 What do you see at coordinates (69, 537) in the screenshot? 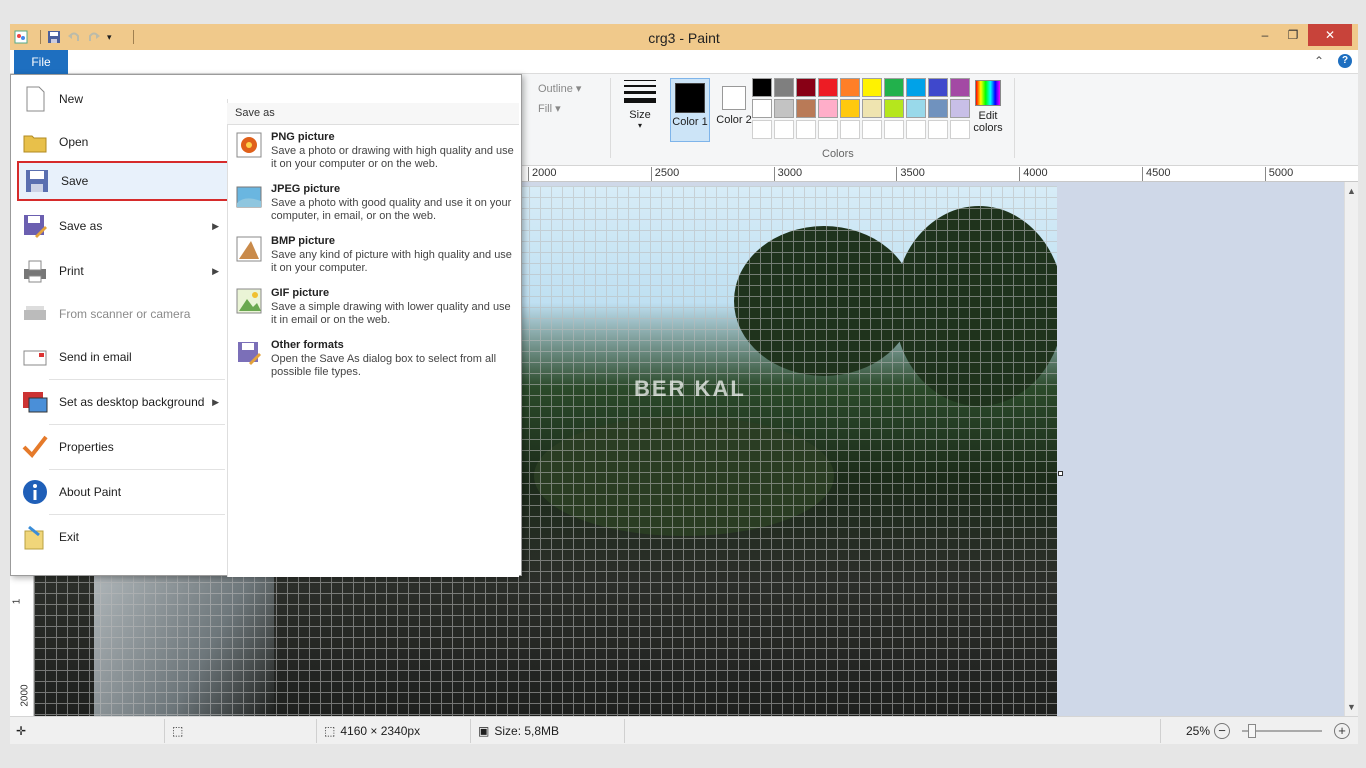
I see `menu-item-label: Exit` at bounding box center [69, 537].